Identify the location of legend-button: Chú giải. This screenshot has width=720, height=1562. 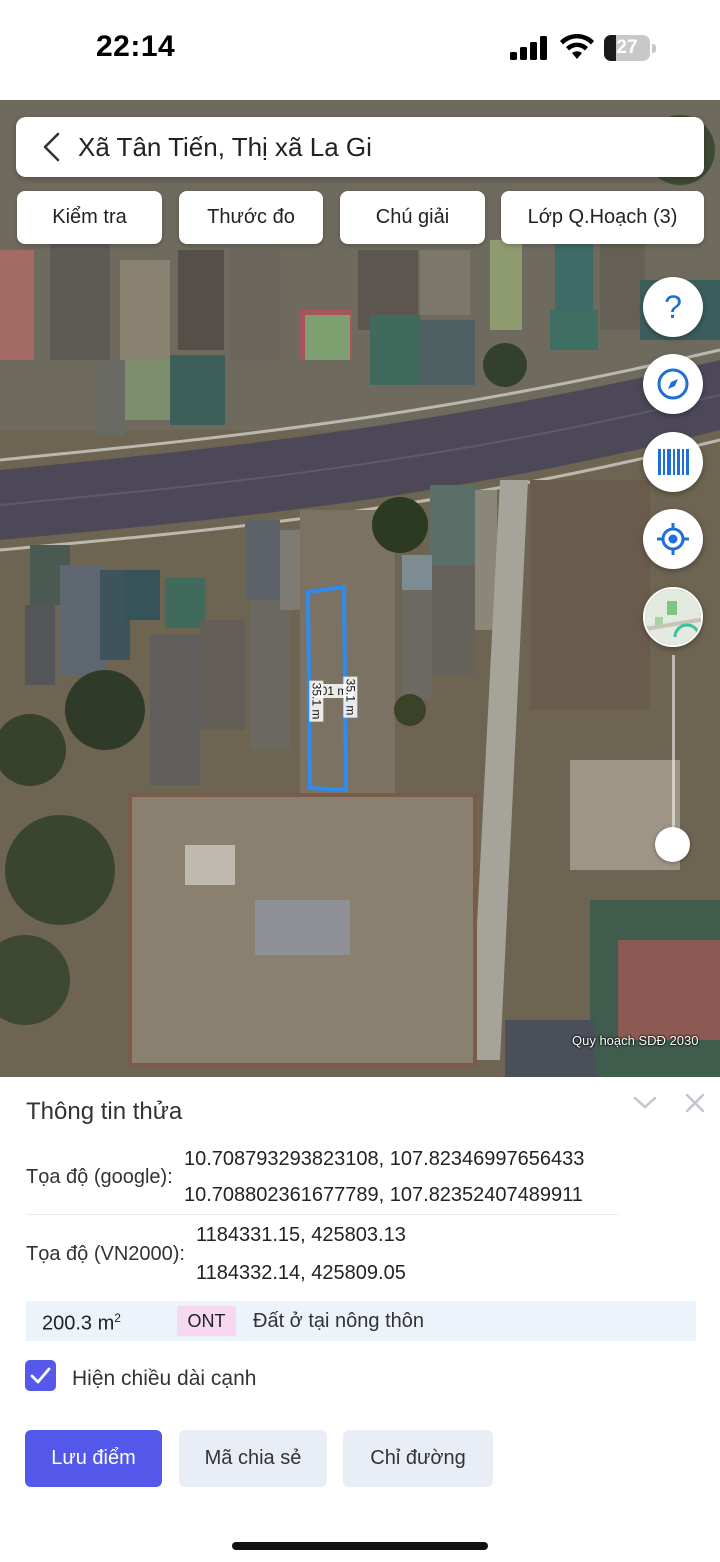
(412, 217).